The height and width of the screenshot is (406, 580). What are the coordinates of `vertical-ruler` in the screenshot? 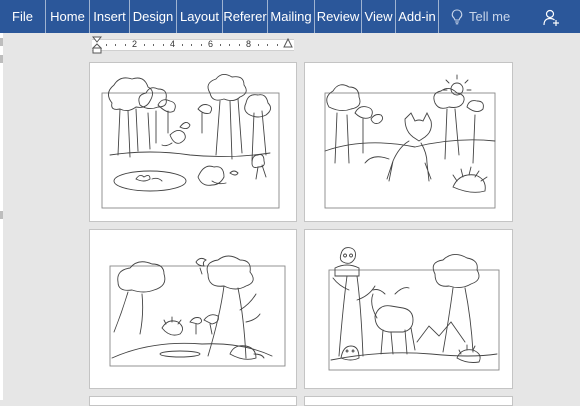 It's located at (1, 216).